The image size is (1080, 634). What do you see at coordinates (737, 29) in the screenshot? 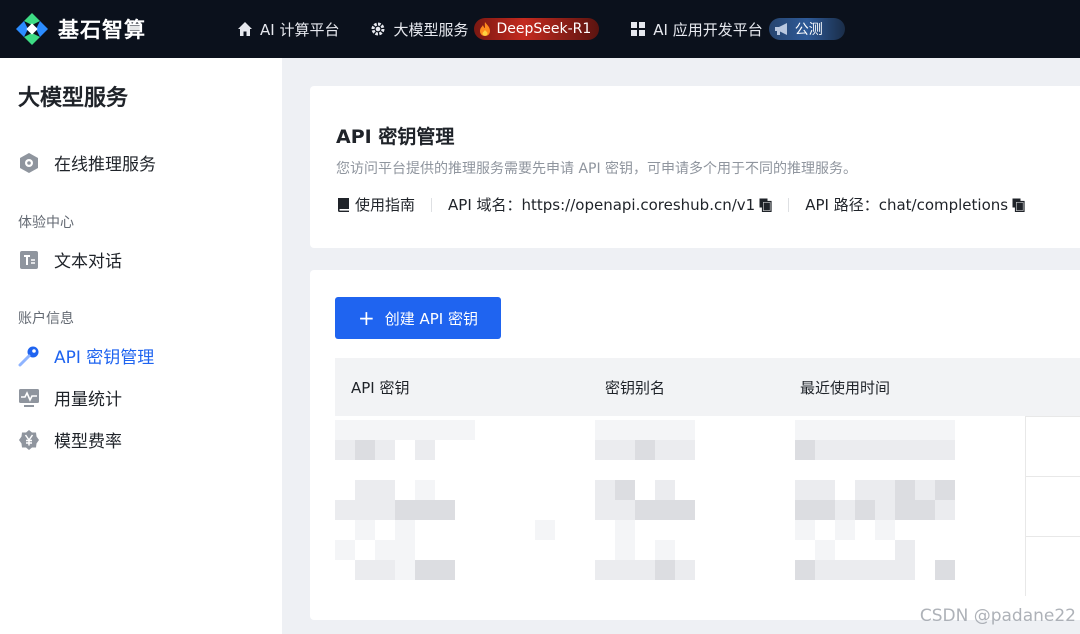
I see `nav-item-ai-app-dev: AI 应用开发平台 公测` at bounding box center [737, 29].